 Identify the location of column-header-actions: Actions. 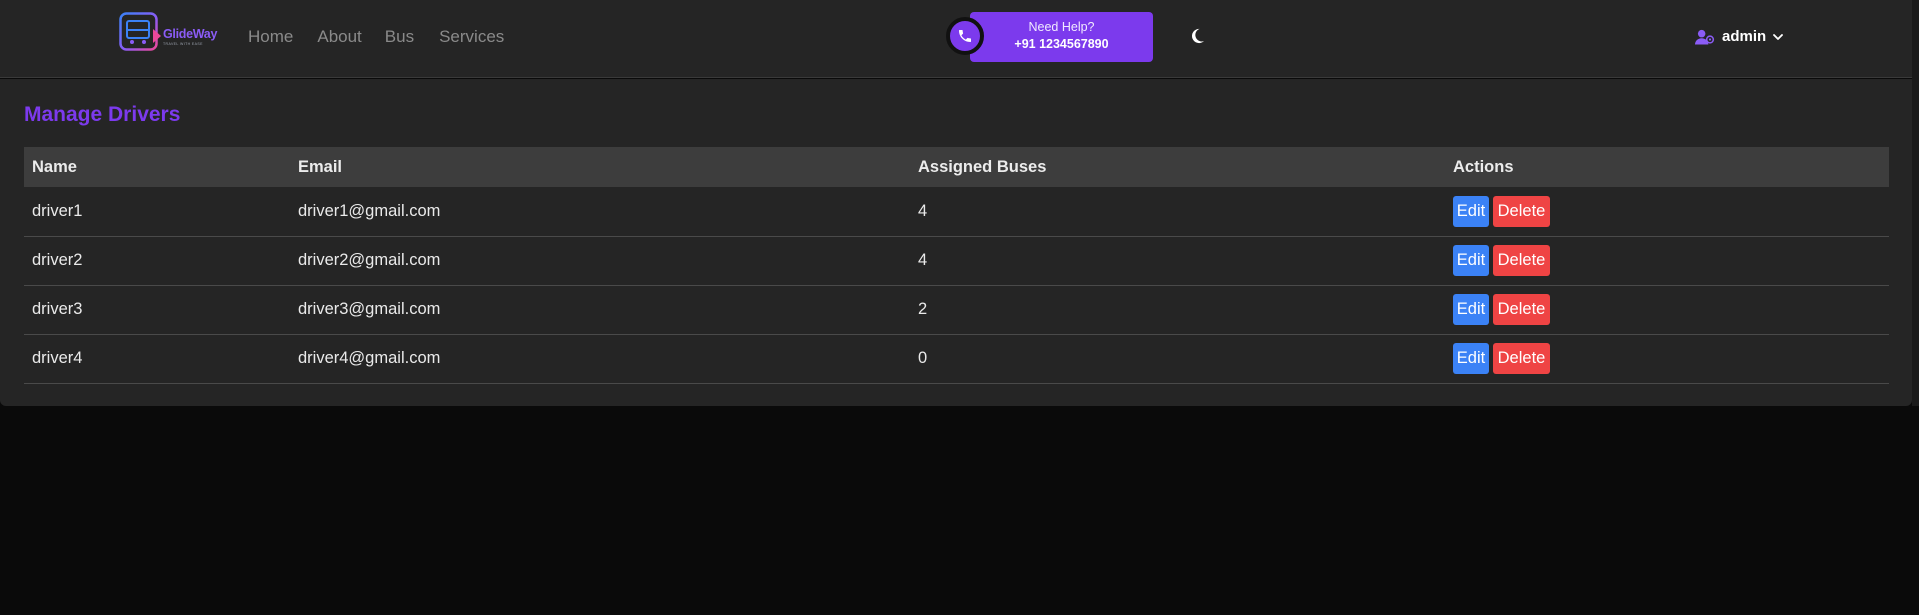
(1483, 166).